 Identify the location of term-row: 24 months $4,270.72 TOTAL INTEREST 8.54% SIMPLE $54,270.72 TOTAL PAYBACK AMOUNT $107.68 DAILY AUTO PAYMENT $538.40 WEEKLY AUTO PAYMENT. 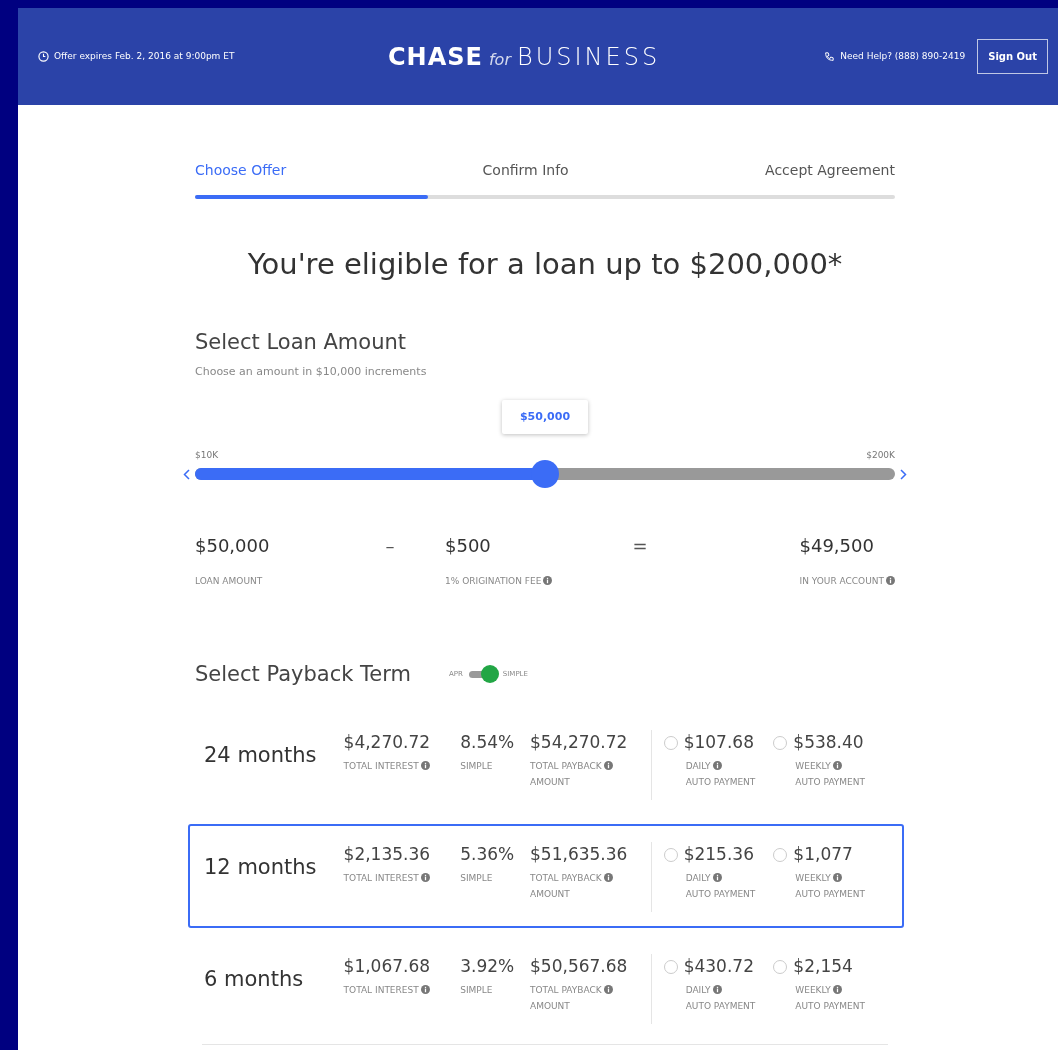
(546, 764).